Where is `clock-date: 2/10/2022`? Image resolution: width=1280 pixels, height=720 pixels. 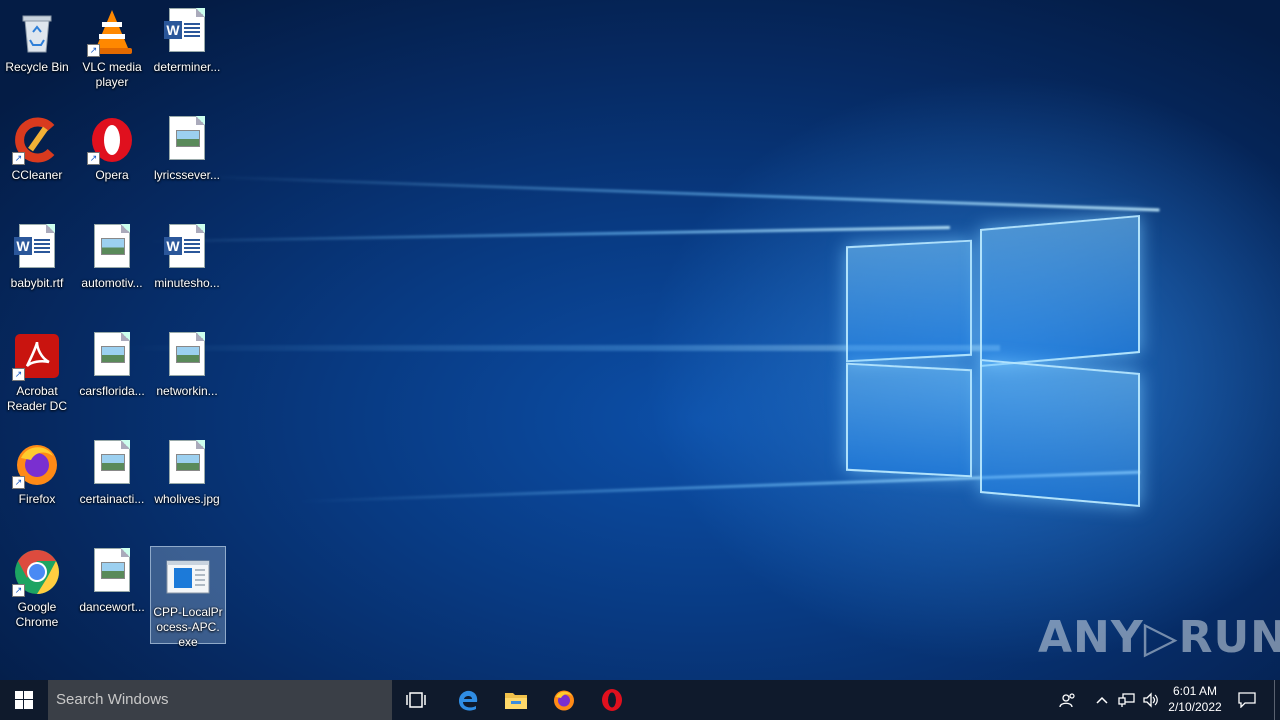 clock-date: 2/10/2022 is located at coordinates (1195, 707).